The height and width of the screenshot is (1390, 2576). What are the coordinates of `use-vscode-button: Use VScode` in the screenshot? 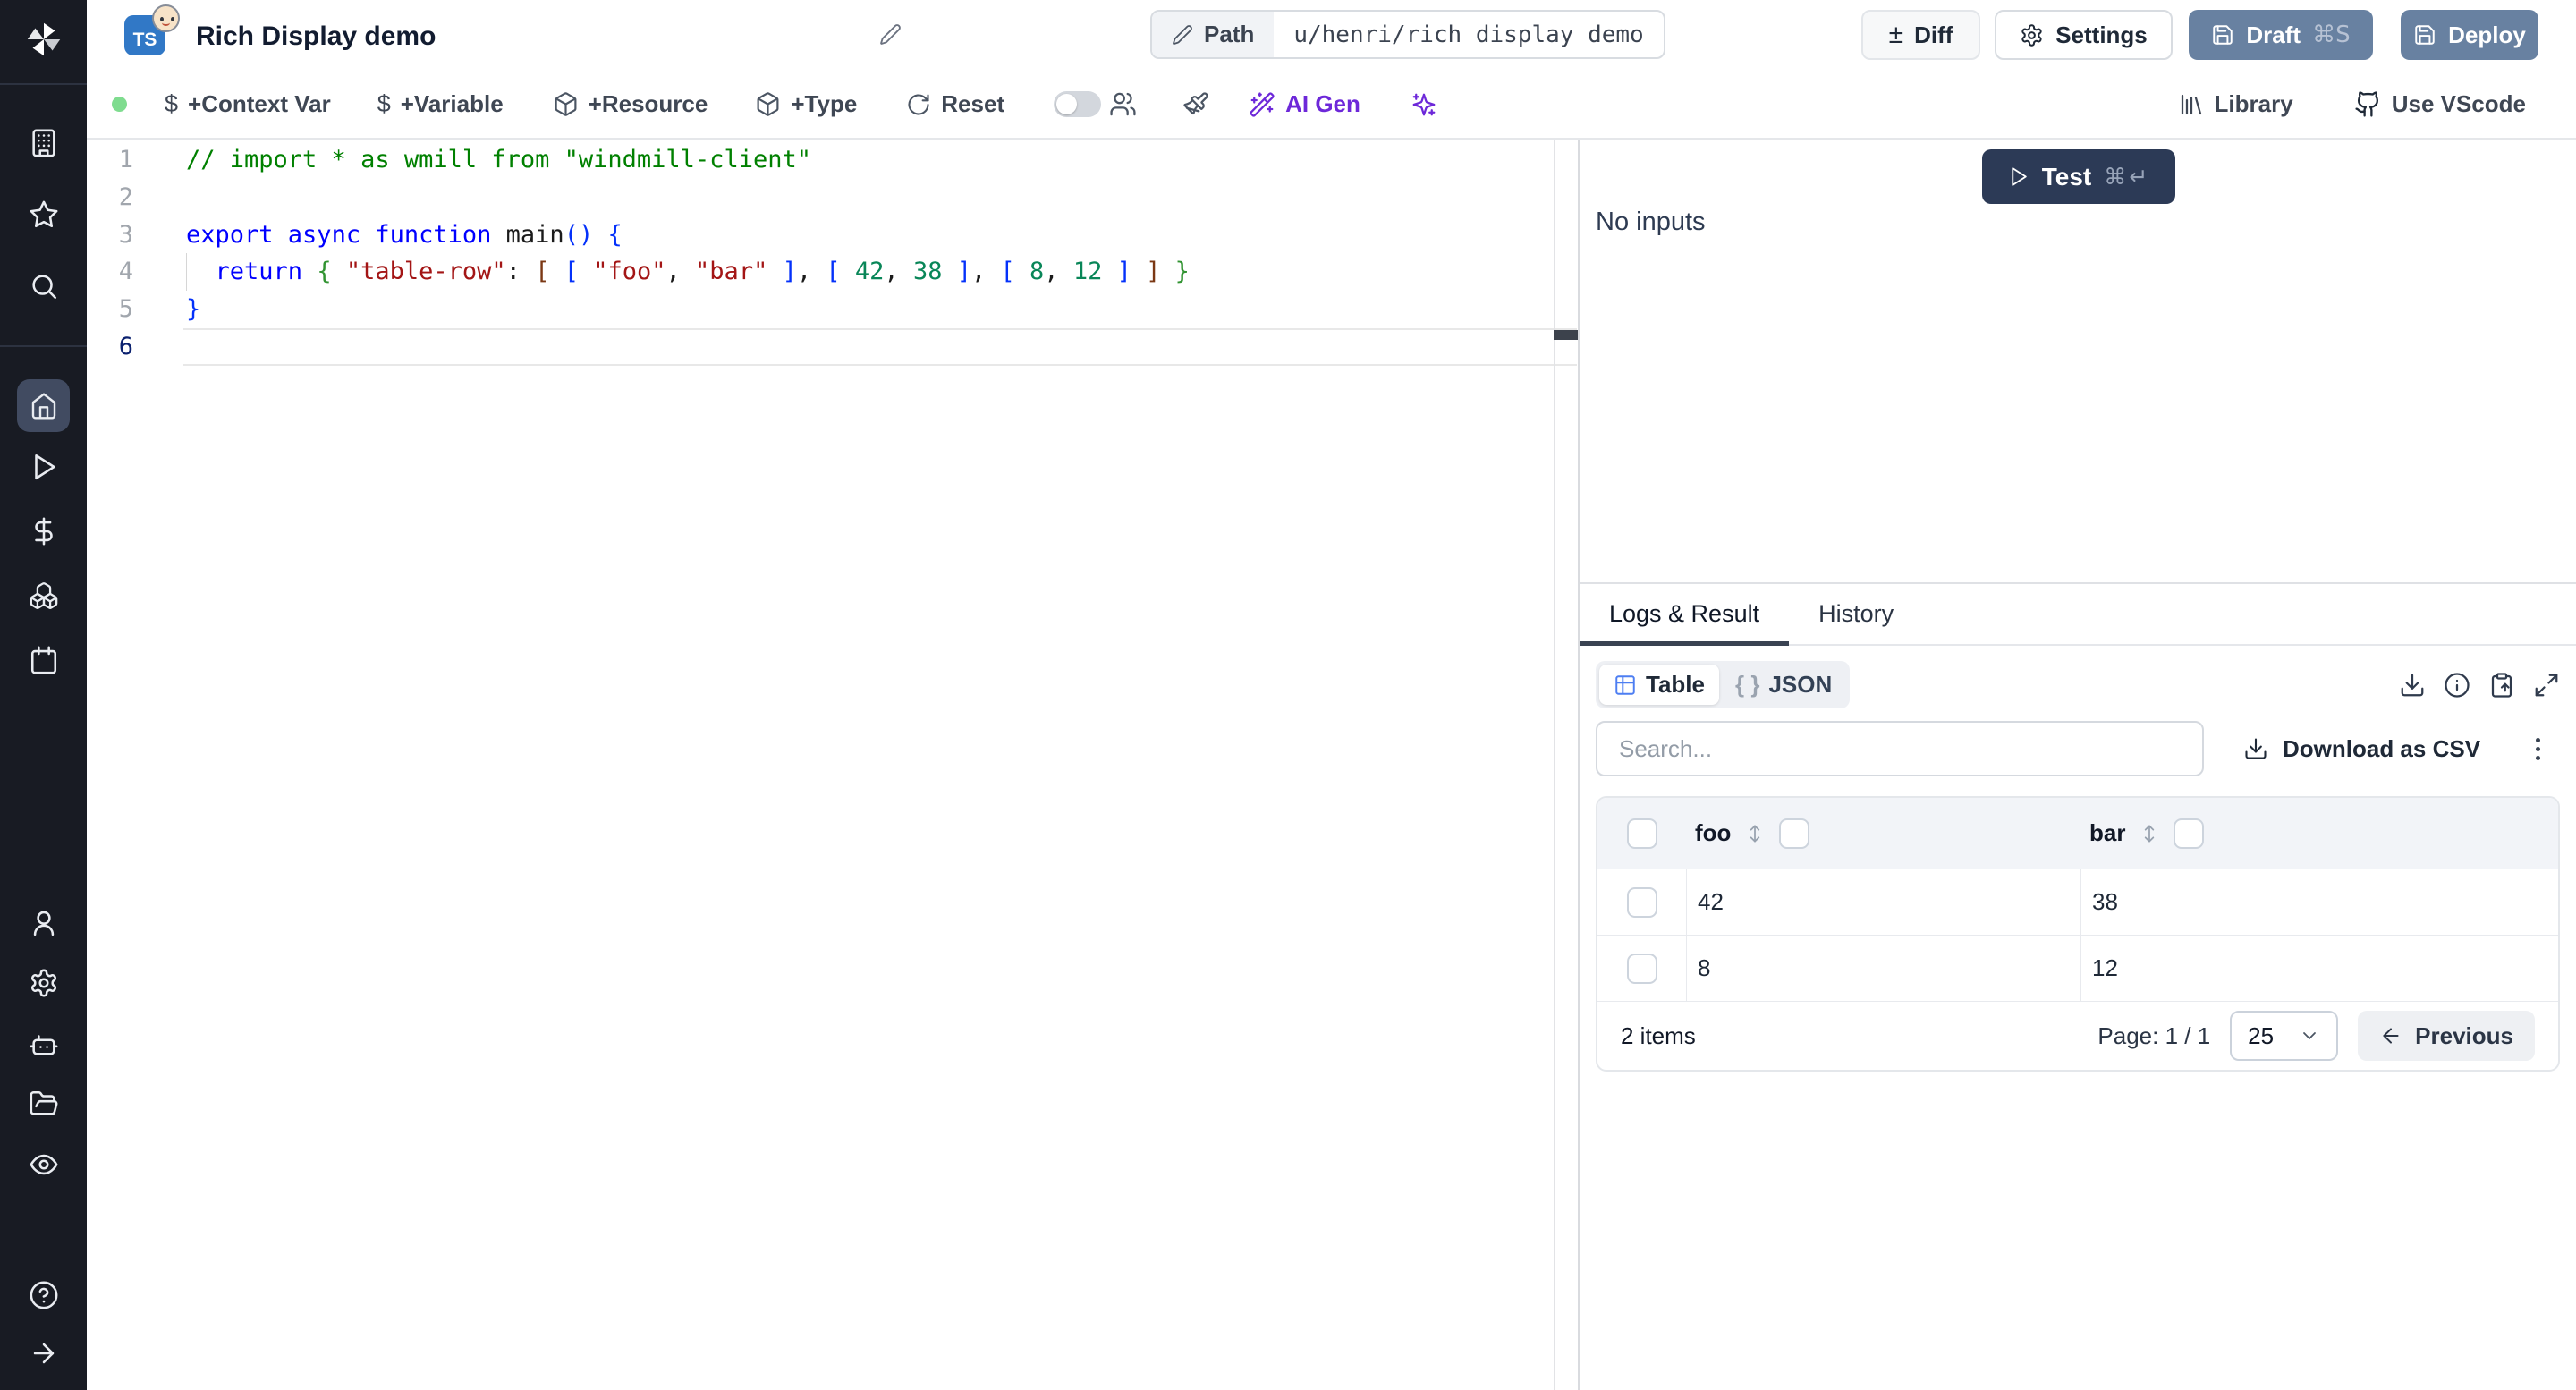 It's located at (2440, 104).